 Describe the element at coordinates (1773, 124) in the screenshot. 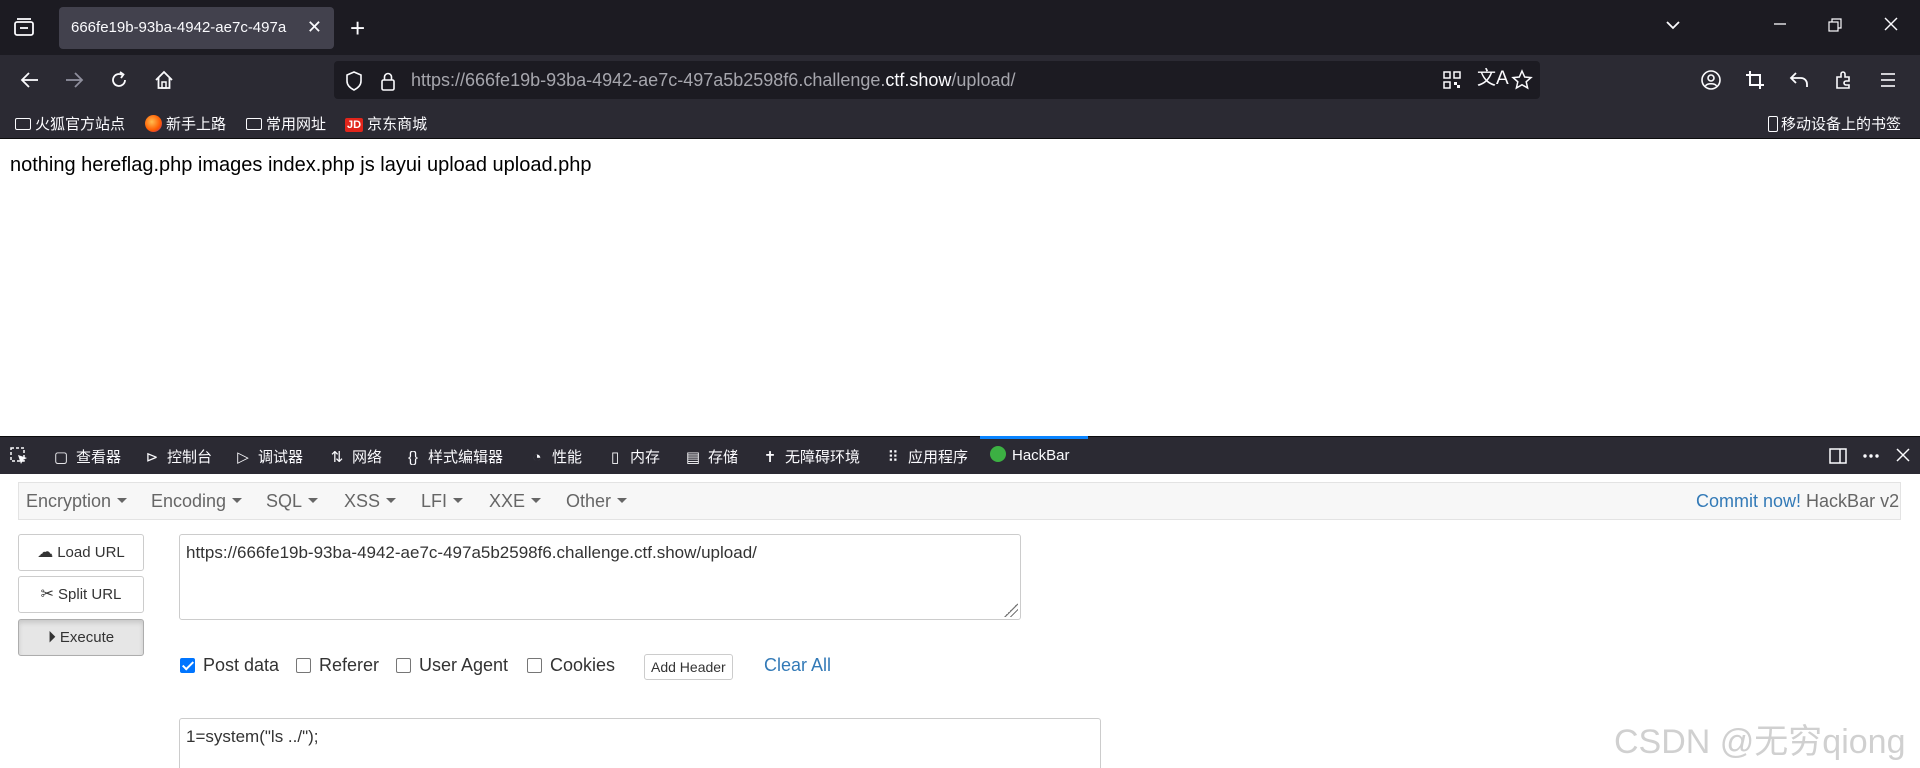

I see `mobile-device-icon` at that location.